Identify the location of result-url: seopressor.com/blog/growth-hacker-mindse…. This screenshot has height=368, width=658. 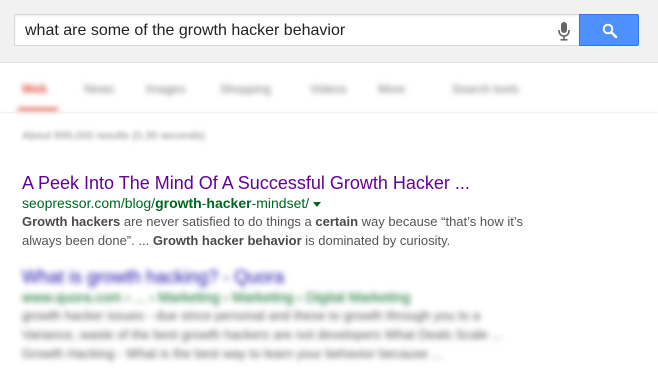
(332, 203).